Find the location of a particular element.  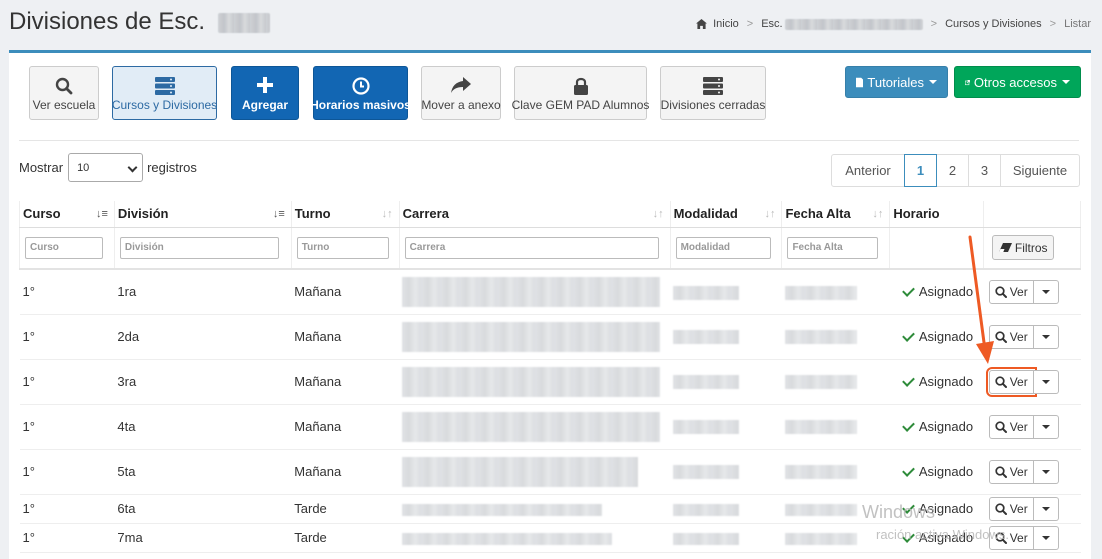

server-icon is located at coordinates (713, 86).